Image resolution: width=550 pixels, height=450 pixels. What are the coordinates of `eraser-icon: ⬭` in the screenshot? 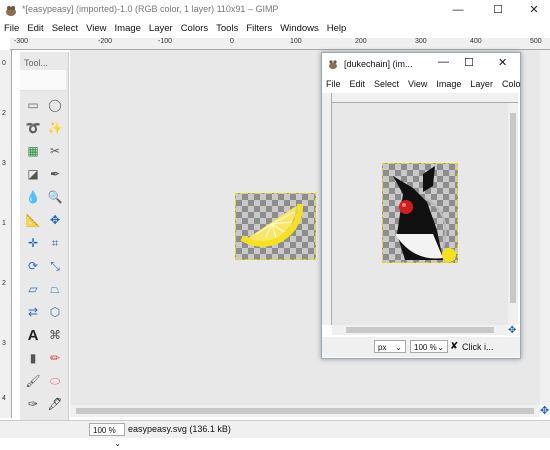 It's located at (55, 381).